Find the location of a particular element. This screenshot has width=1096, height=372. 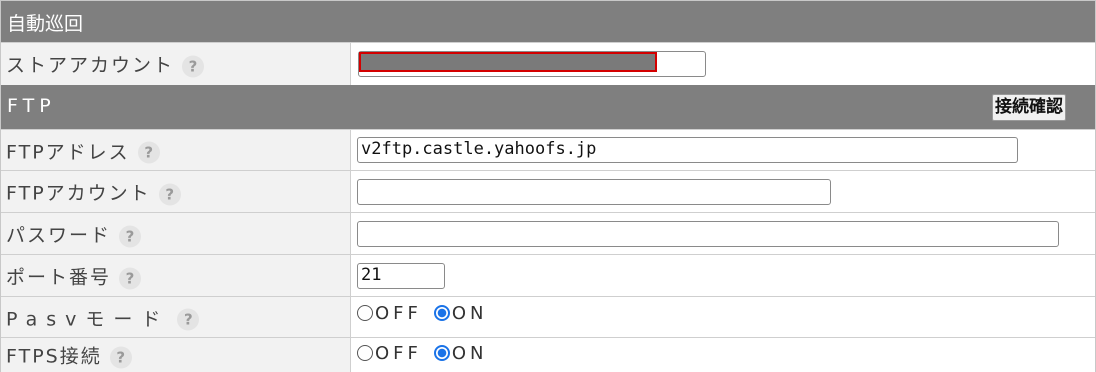

pasv-off-option: OFF is located at coordinates (395, 313).